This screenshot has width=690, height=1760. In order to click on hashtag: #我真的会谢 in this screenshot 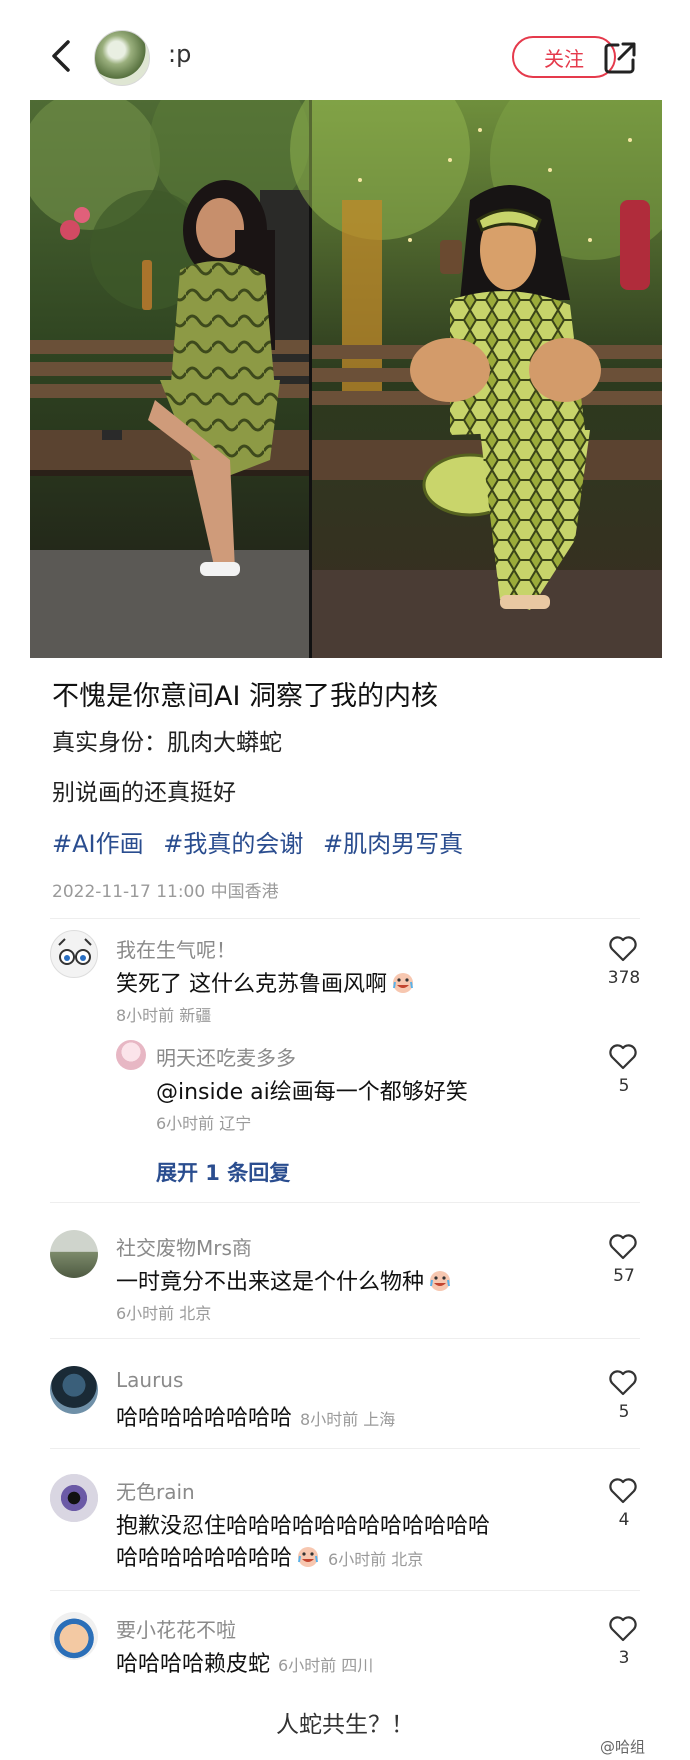, I will do `click(233, 844)`.